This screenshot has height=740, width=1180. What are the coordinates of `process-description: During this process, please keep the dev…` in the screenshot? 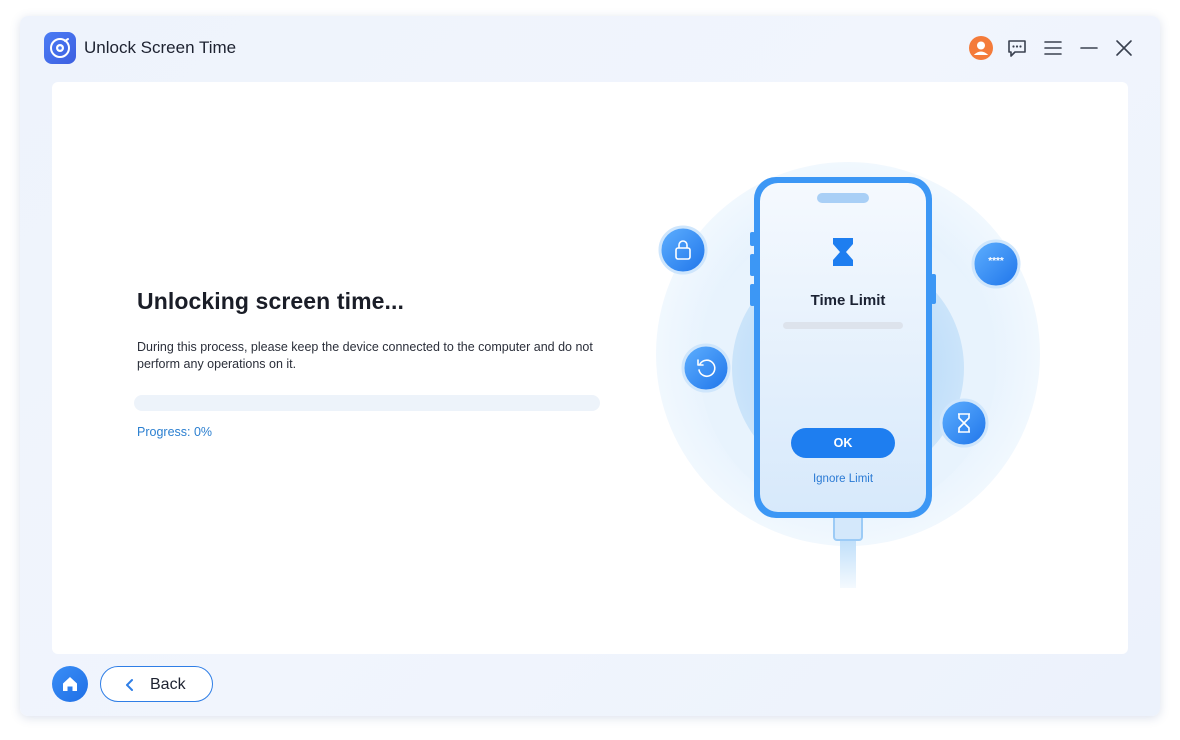 It's located at (365, 355).